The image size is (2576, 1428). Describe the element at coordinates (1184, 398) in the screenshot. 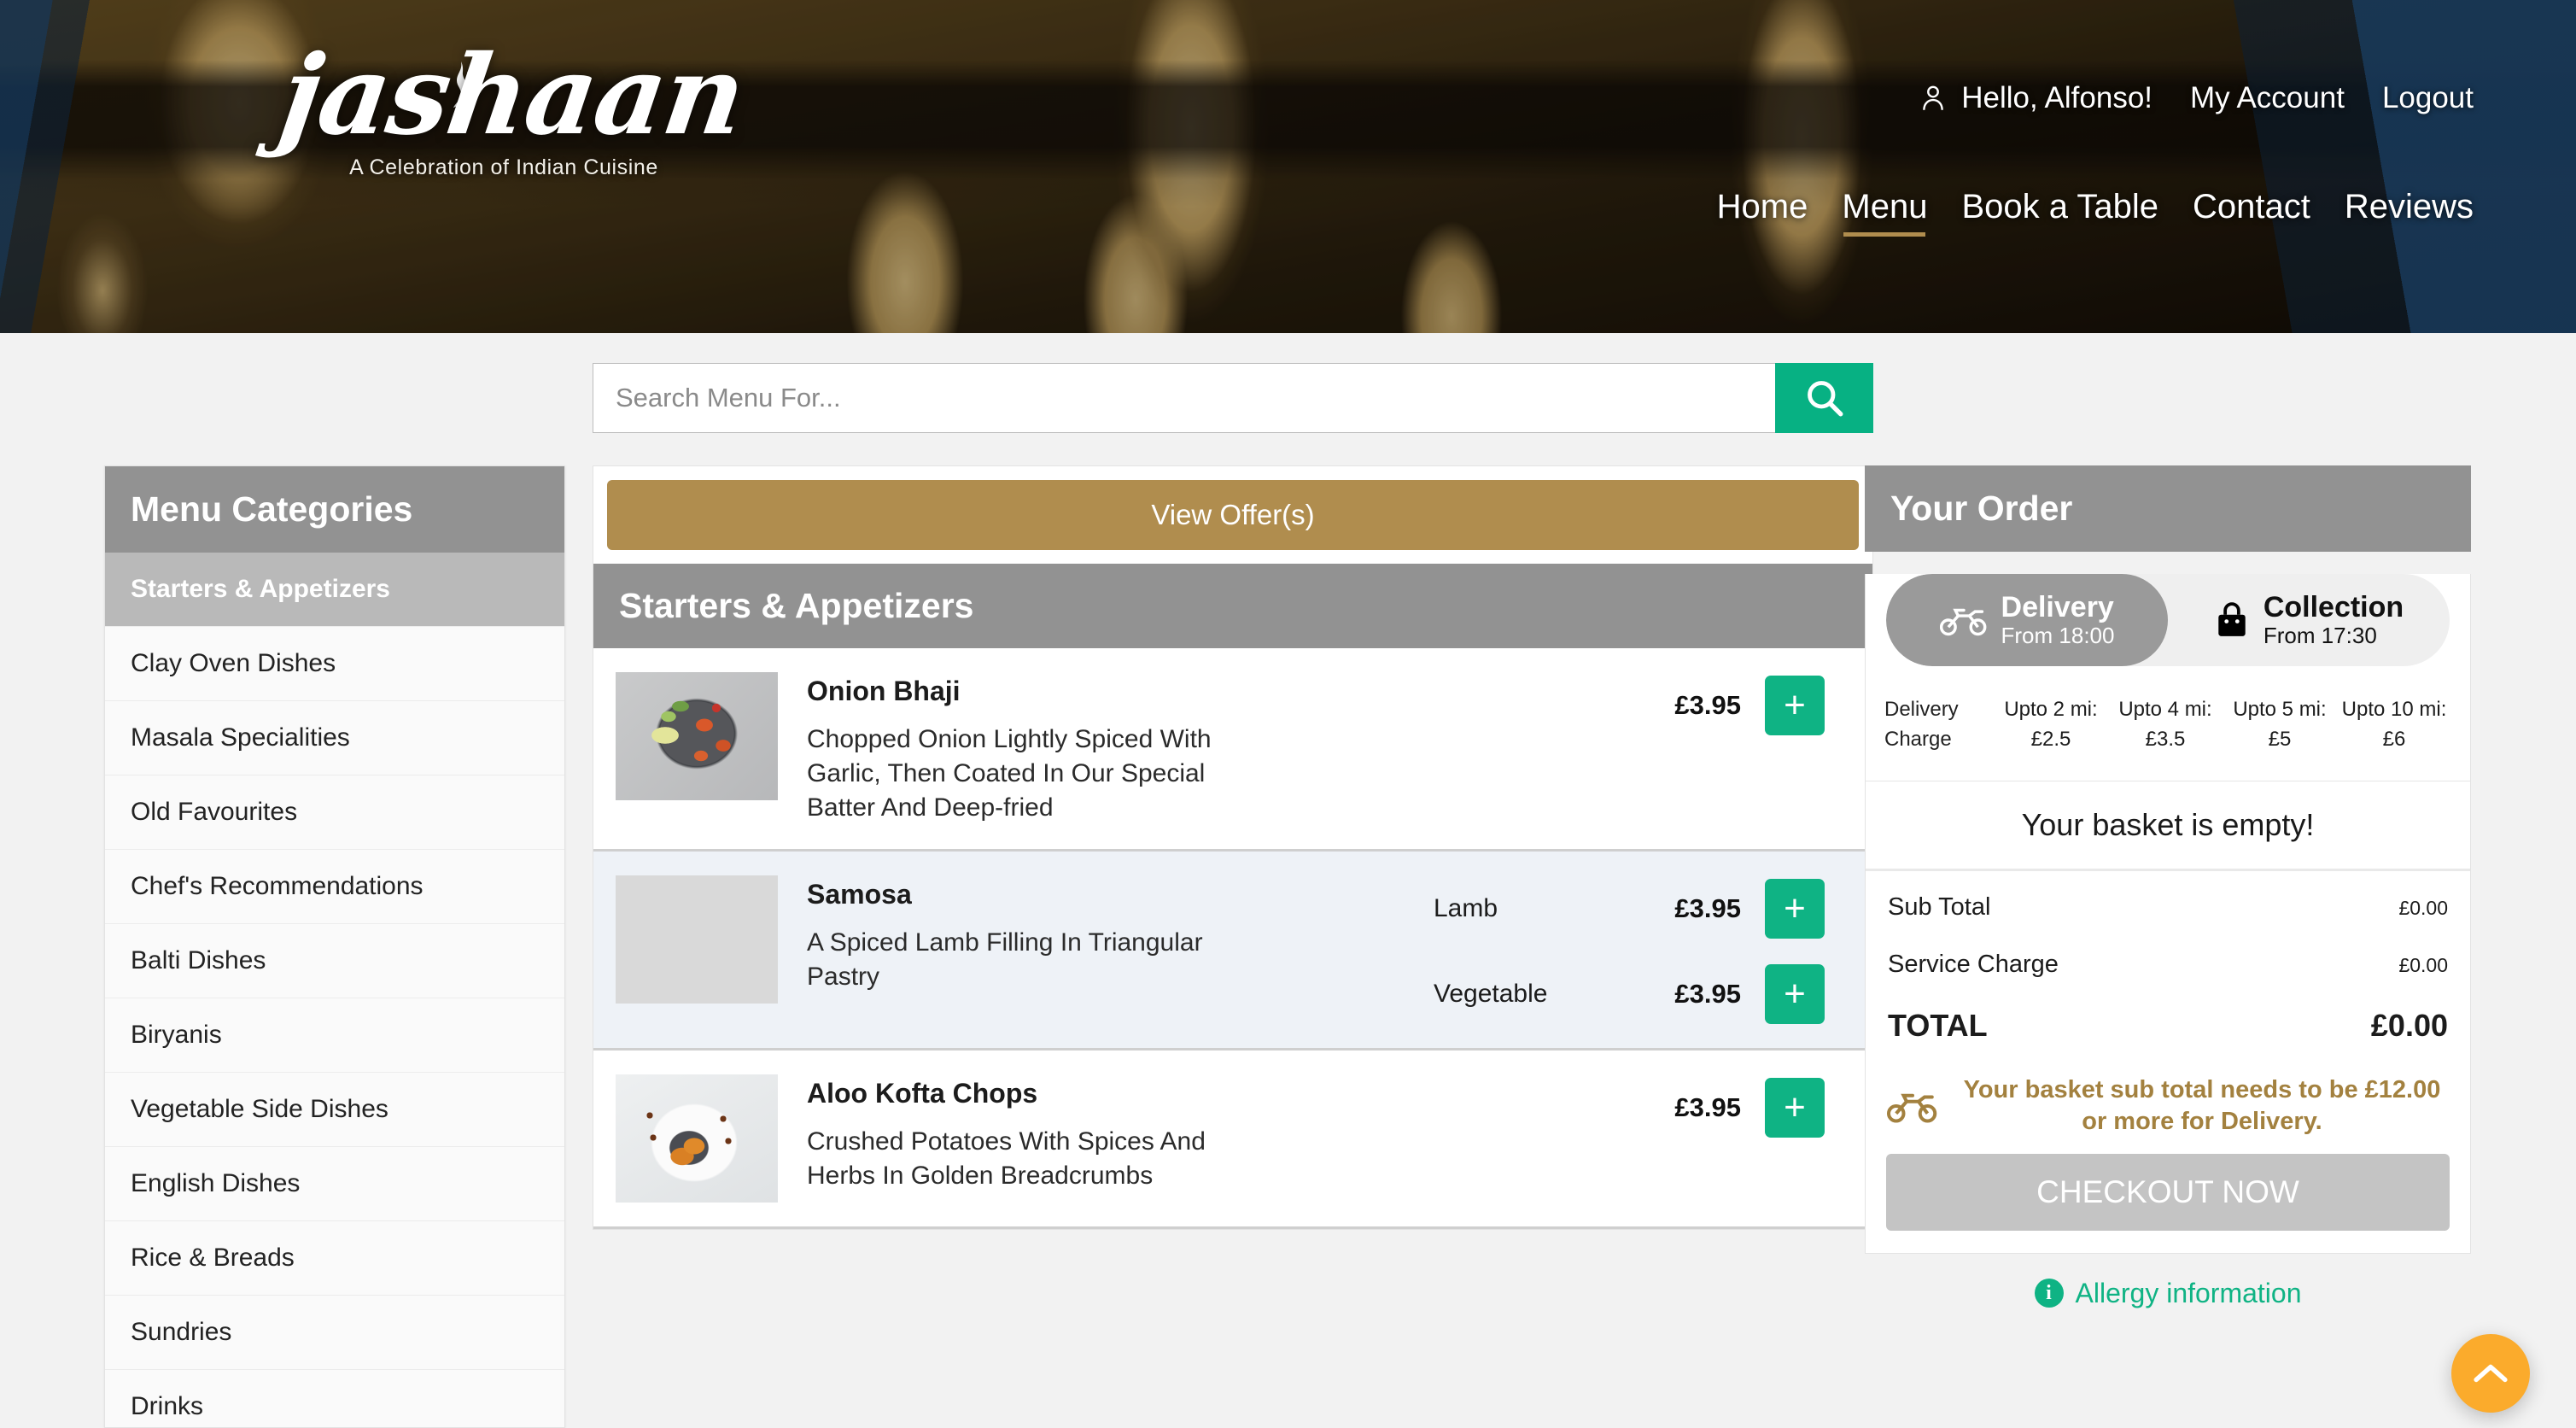

I see `search-input` at that location.